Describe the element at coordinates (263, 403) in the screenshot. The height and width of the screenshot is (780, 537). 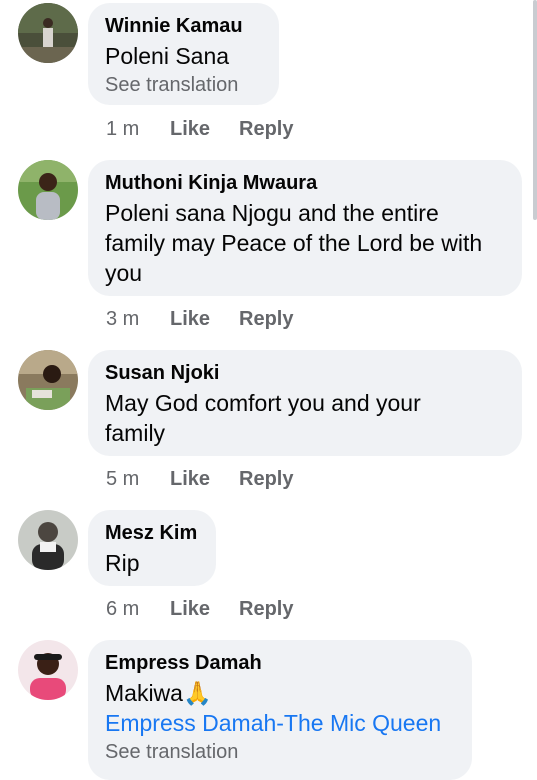
I see `comment-text-line: May God comfort you and your` at that location.